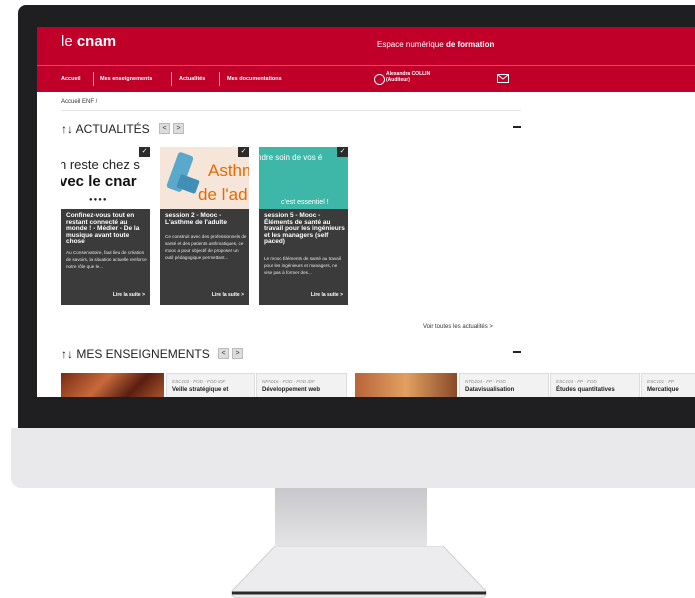 The height and width of the screenshot is (598, 695). I want to click on view-all-news-link: Voir toutes les actualités >, so click(458, 327).